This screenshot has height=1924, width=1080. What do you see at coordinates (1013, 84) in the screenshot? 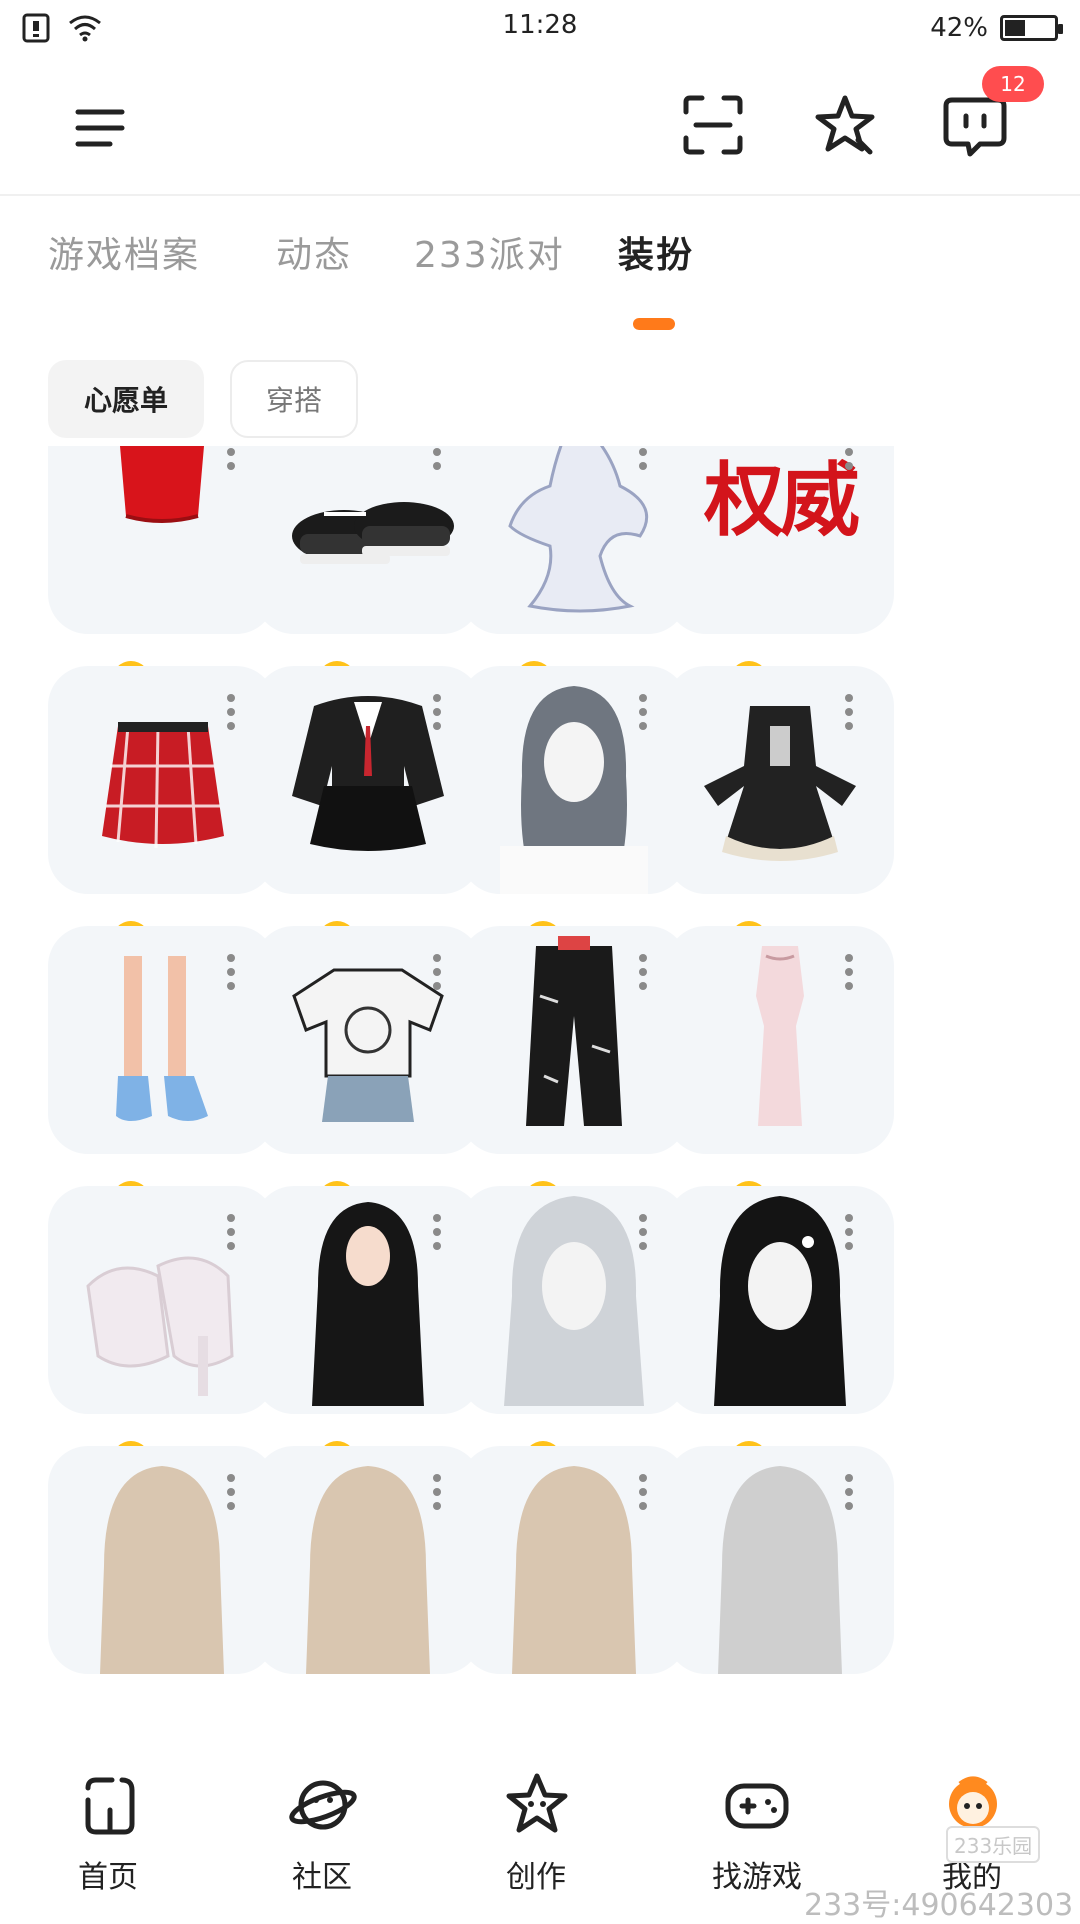
I see `message-badge: 12` at bounding box center [1013, 84].